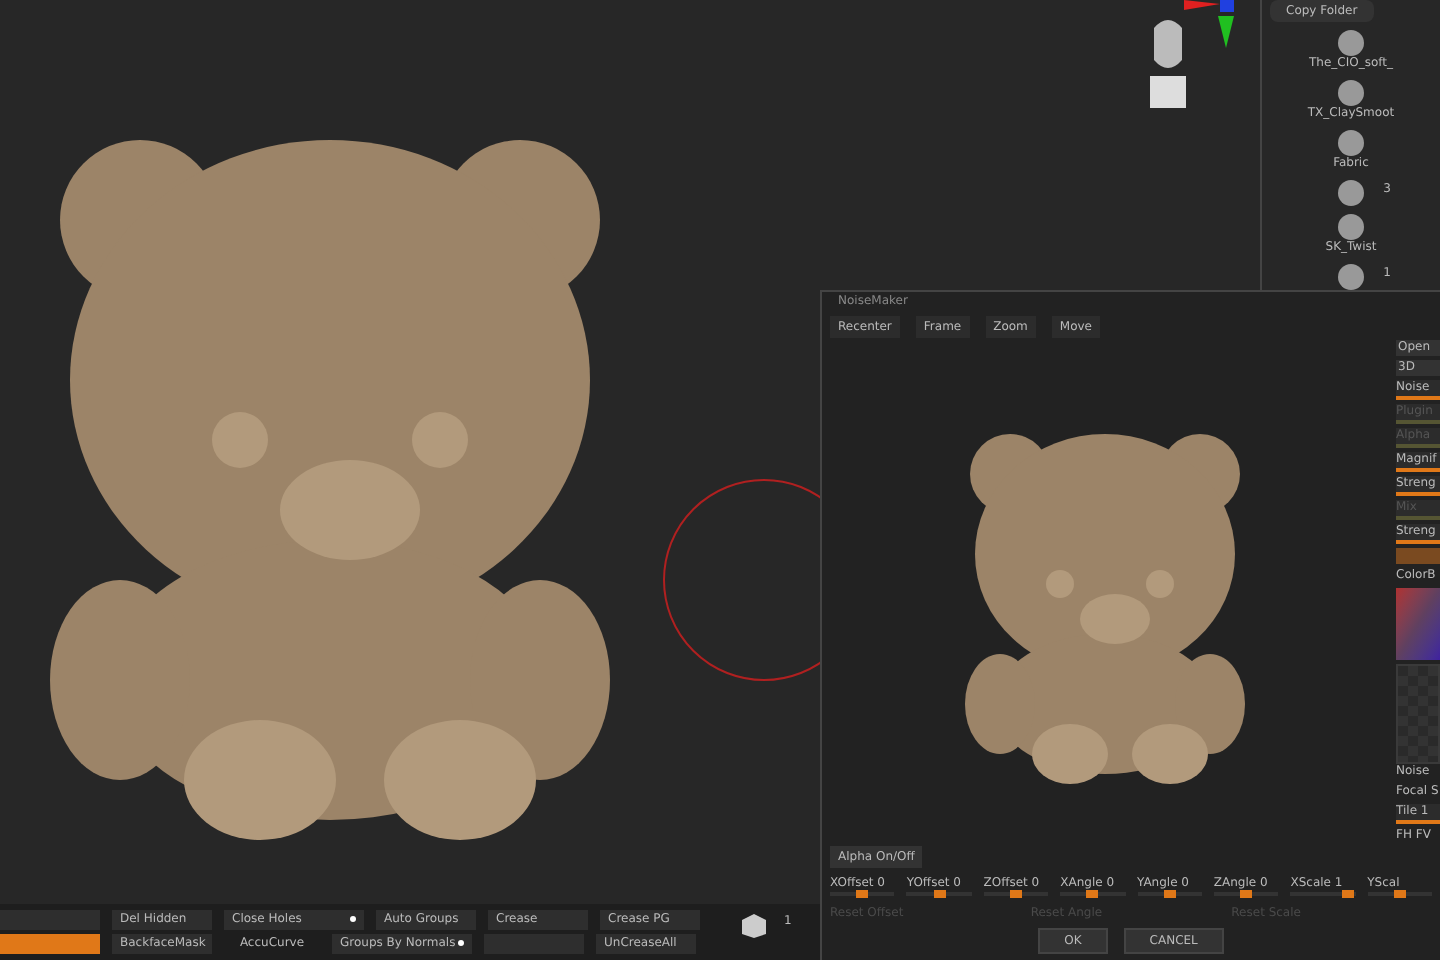 The width and height of the screenshot is (1440, 960). What do you see at coordinates (1418, 556) in the screenshot?
I see `color-swatch` at bounding box center [1418, 556].